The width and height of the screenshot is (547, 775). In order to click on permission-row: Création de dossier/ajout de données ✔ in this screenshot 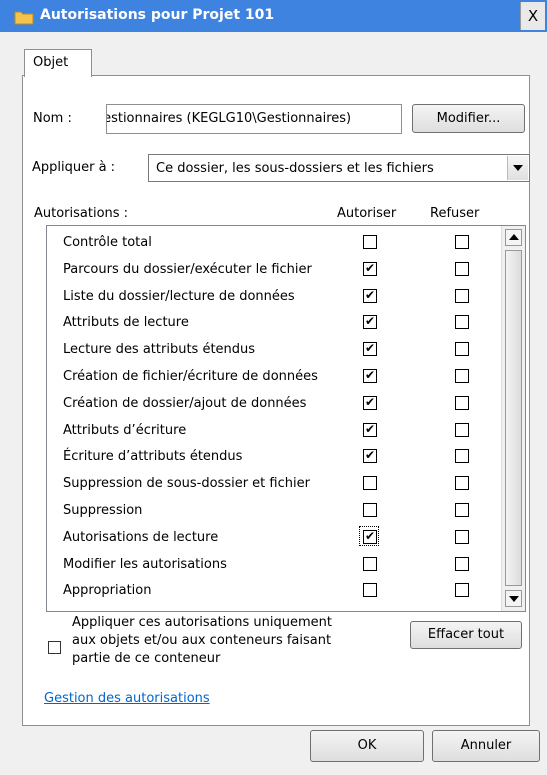, I will do `click(274, 402)`.